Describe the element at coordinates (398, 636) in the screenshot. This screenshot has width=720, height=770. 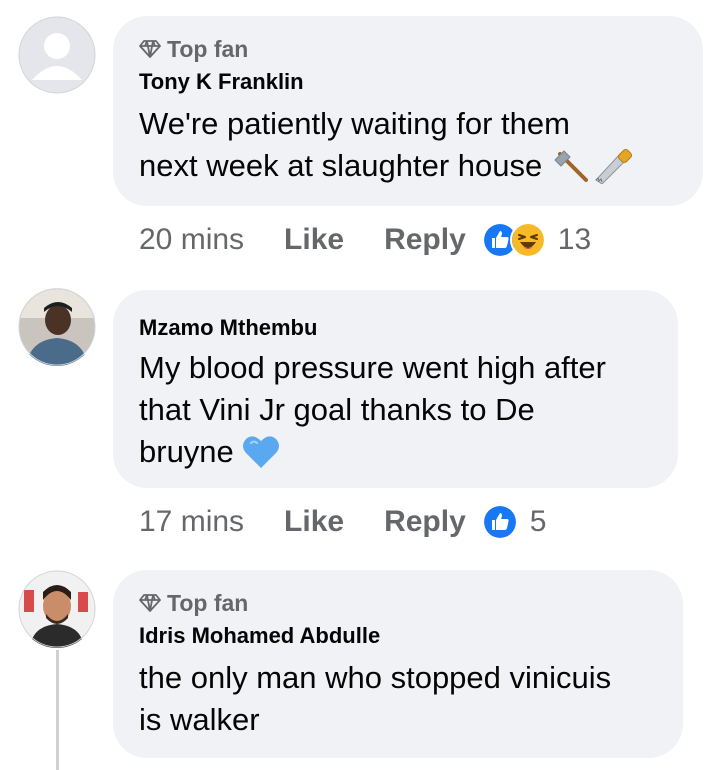
I see `author-name: Idris Mohamed Abdulle` at that location.